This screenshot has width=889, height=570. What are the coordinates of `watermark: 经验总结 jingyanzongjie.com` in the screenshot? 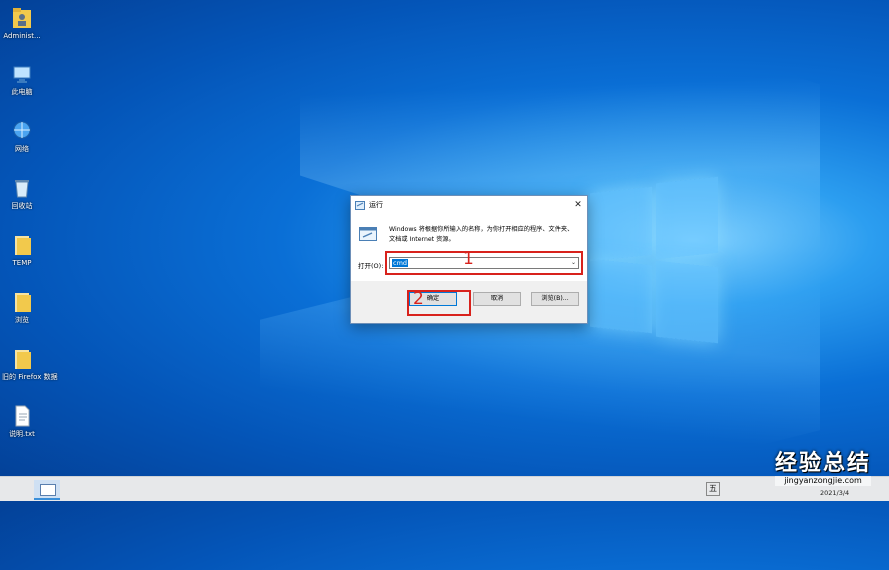 It's located at (822, 468).